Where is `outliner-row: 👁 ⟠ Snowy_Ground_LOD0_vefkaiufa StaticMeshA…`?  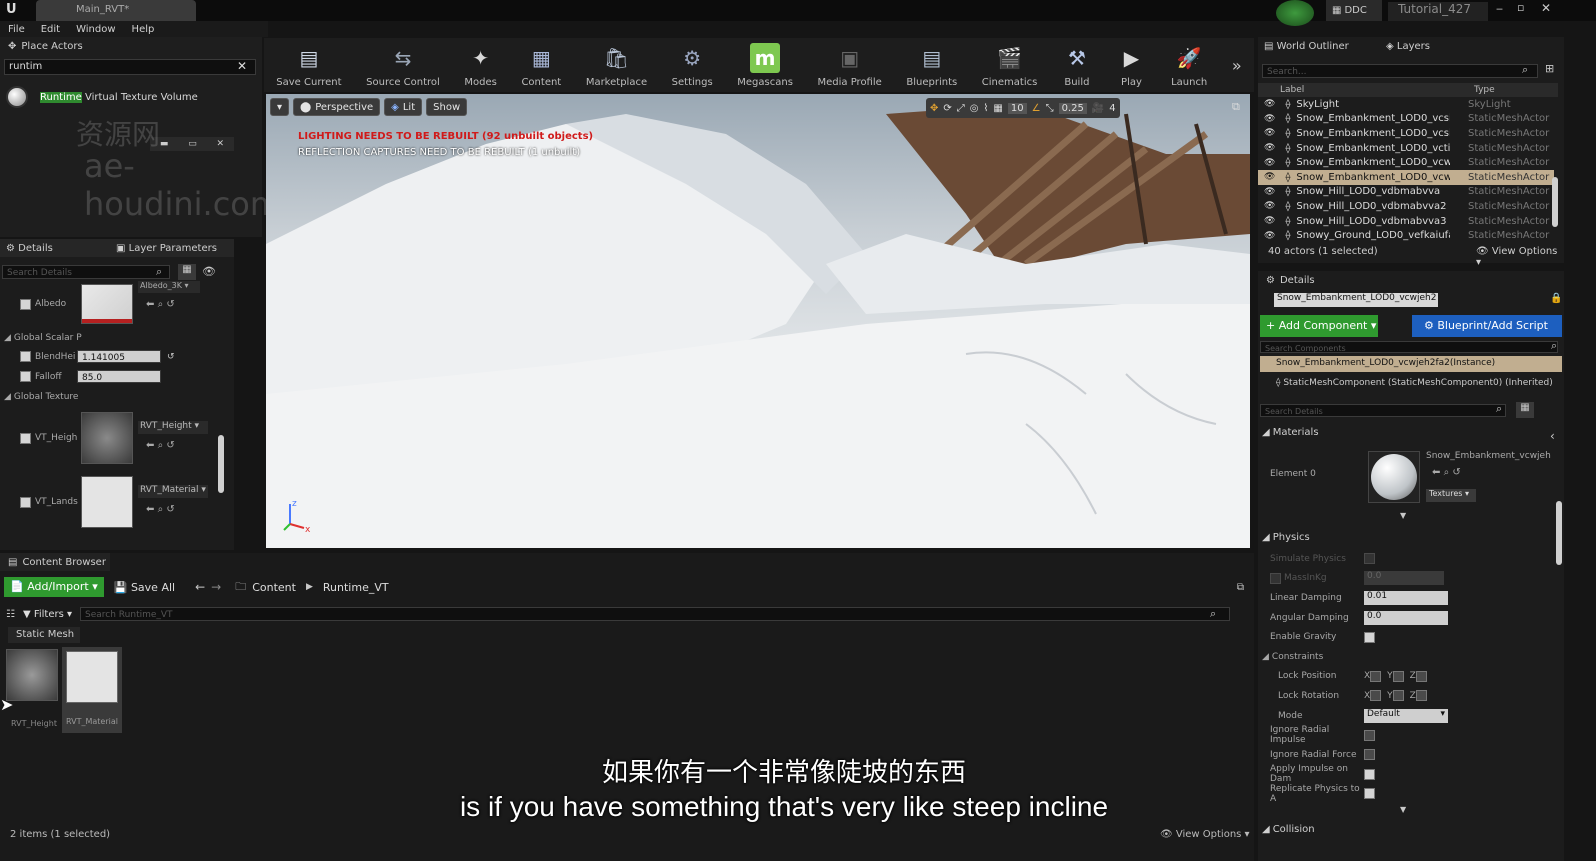 outliner-row: 👁 ⟠ Snowy_Ground_LOD0_vefkaiufa StaticMeshA… is located at coordinates (1406, 234).